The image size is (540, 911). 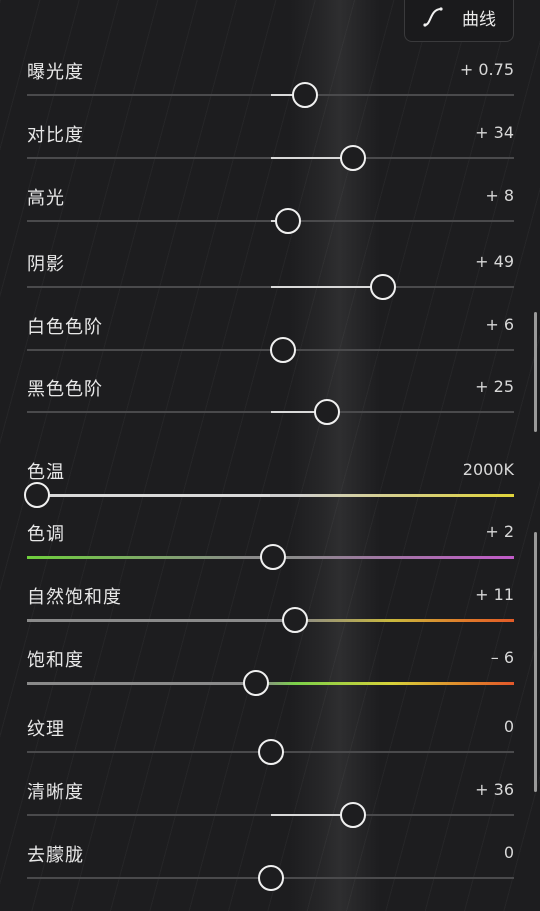 I want to click on exposure-slider-thumb, so click(x=304, y=95).